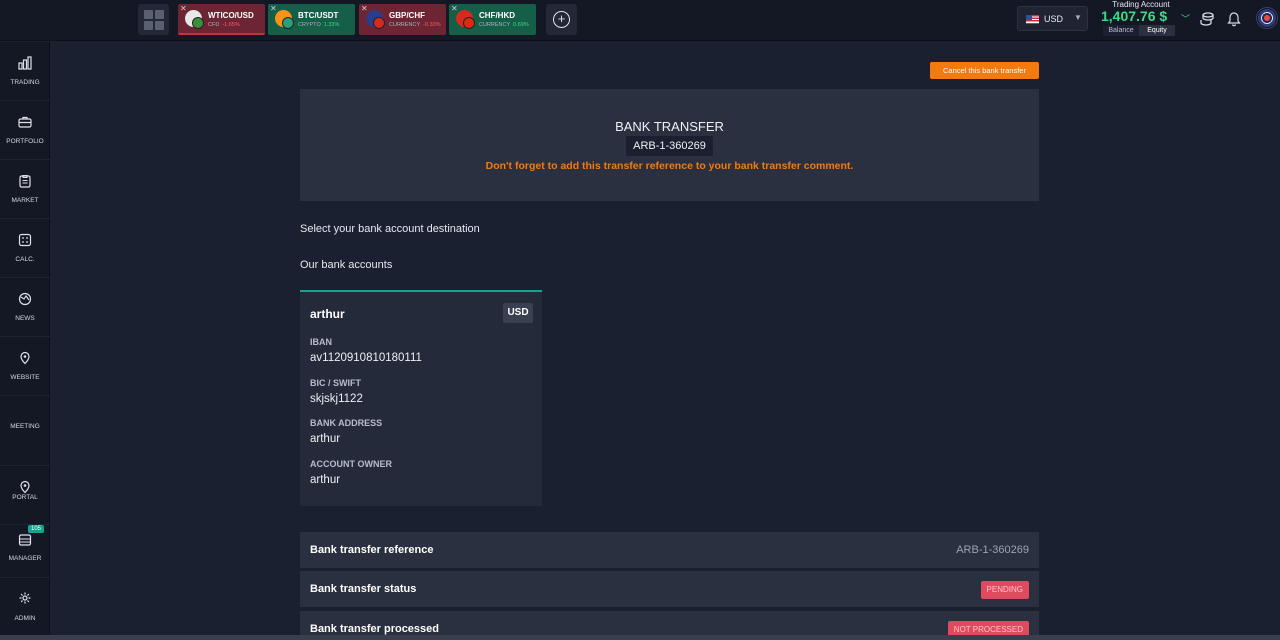  I want to click on account-value: 1,407.76 $, so click(1134, 16).